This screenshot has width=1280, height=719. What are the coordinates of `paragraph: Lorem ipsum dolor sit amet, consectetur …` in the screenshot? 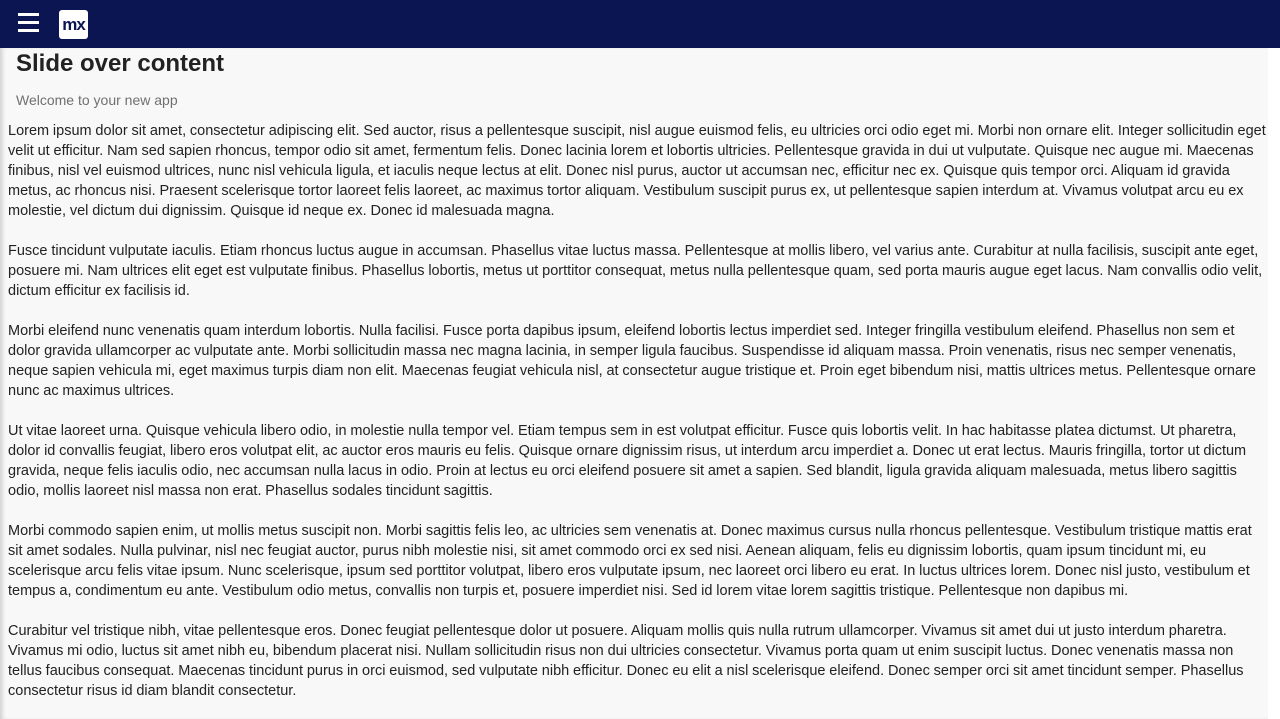 It's located at (637, 171).